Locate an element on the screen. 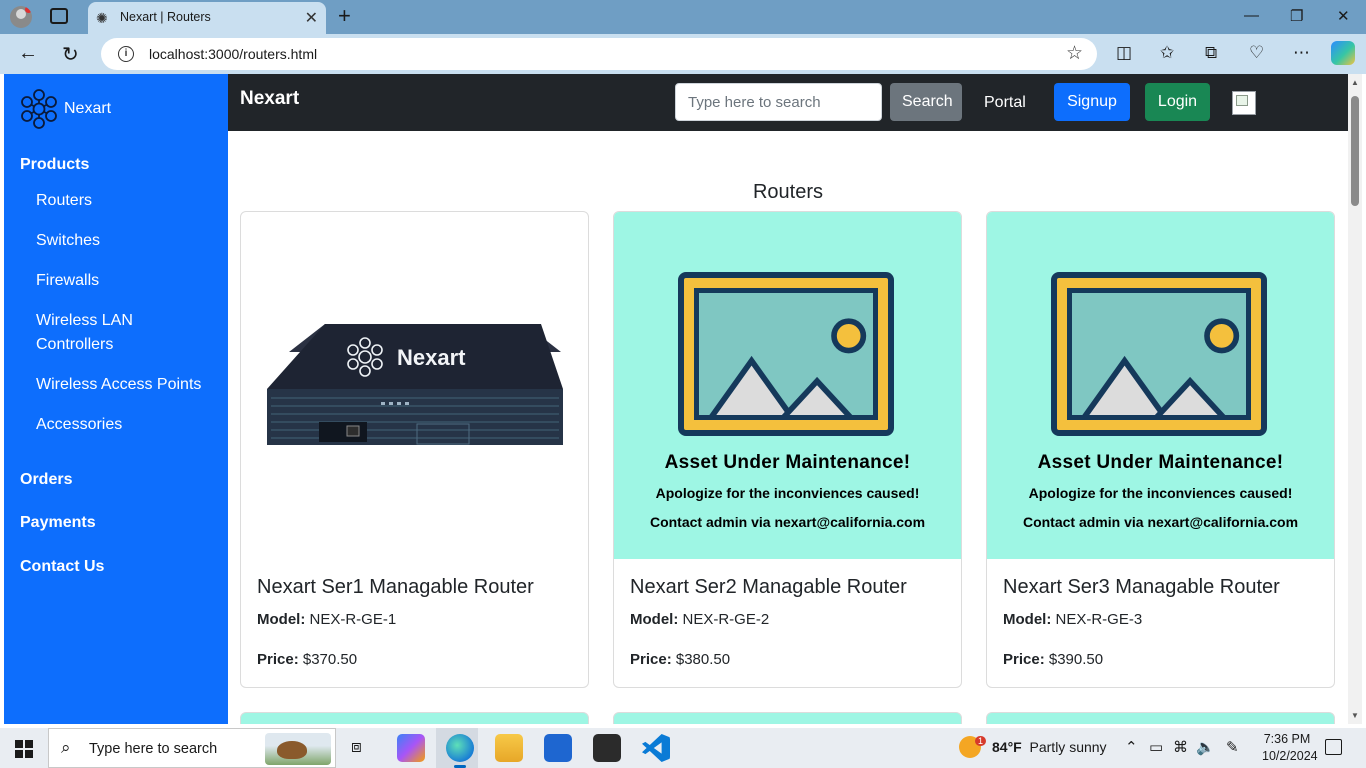  restore-icon: ❐ is located at coordinates (1296, 16).